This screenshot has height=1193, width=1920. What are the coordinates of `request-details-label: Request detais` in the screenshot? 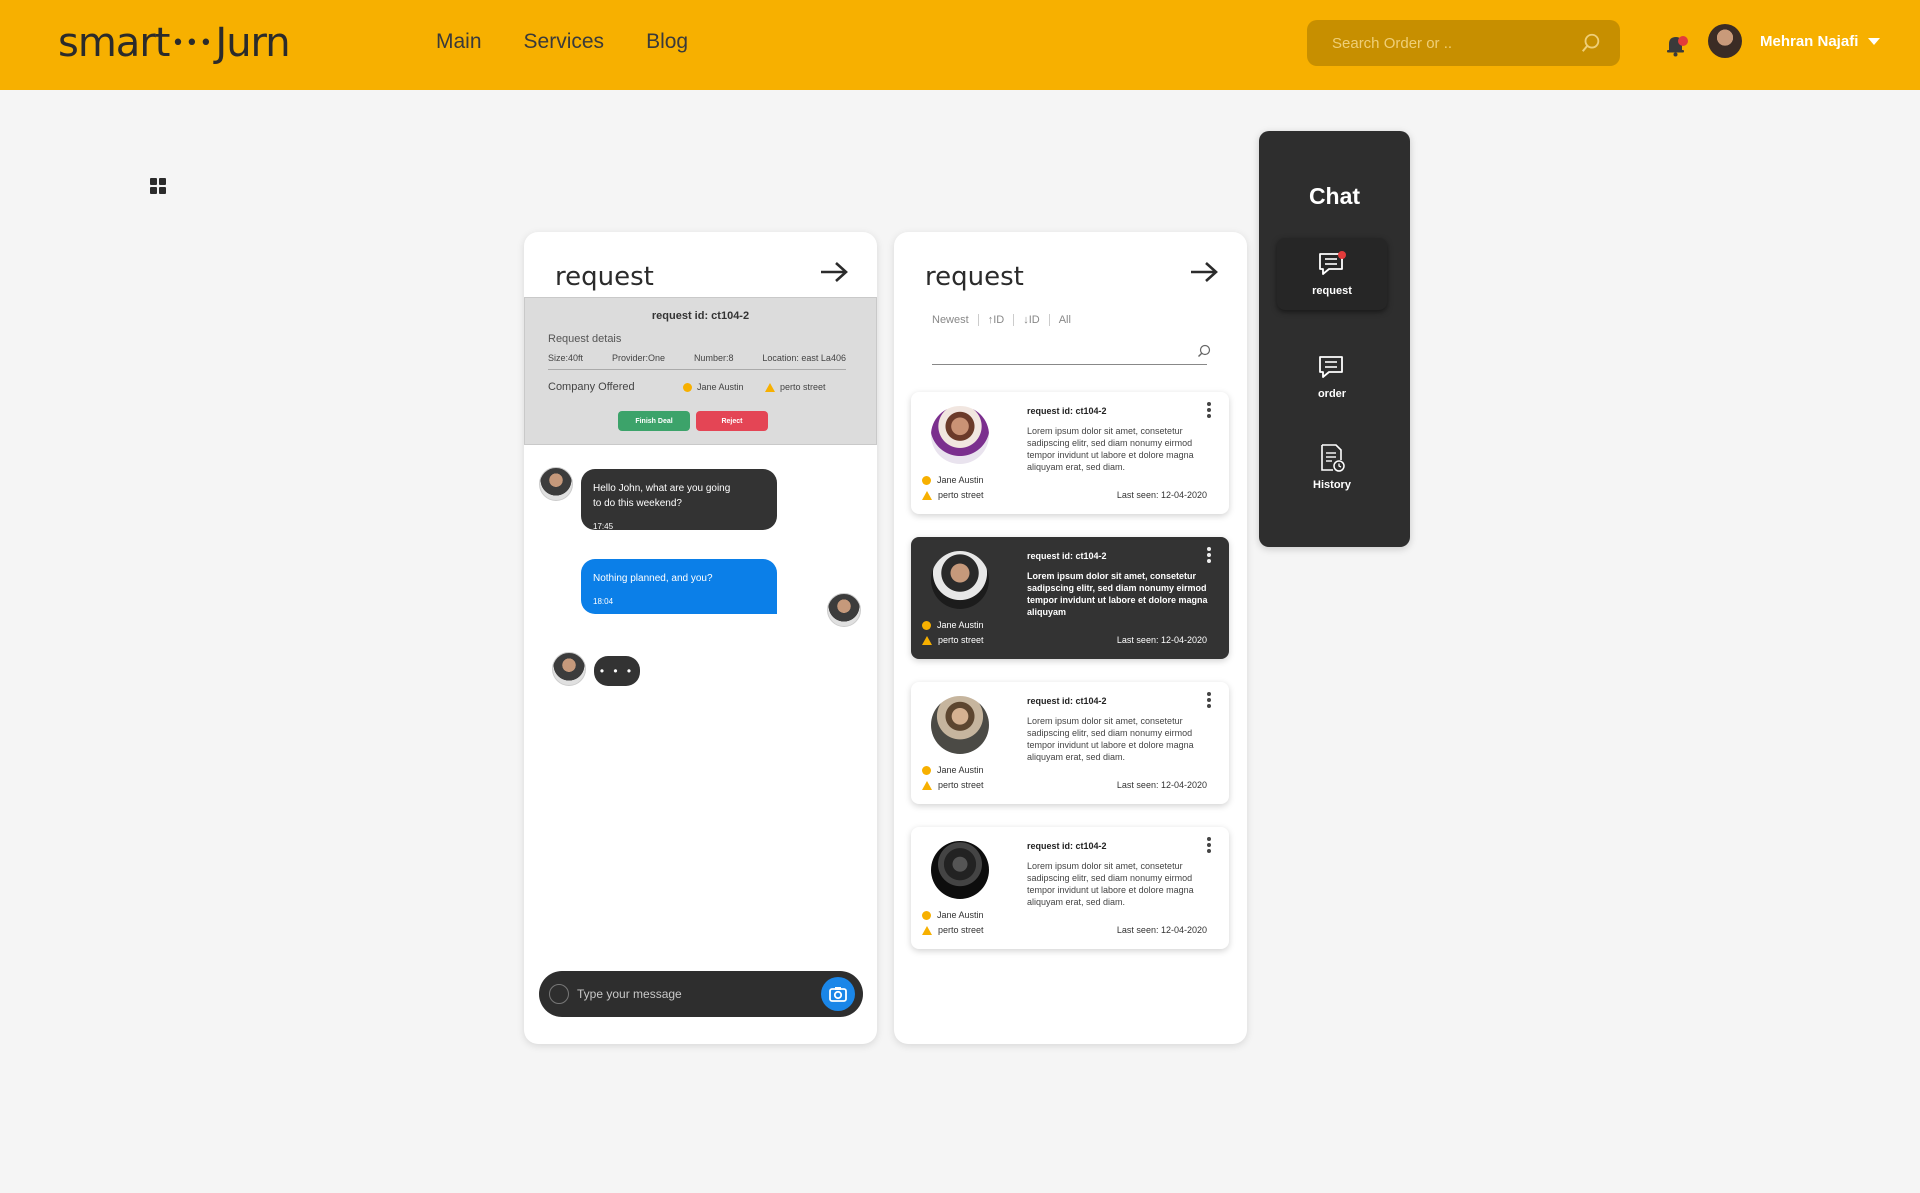 It's located at (585, 339).